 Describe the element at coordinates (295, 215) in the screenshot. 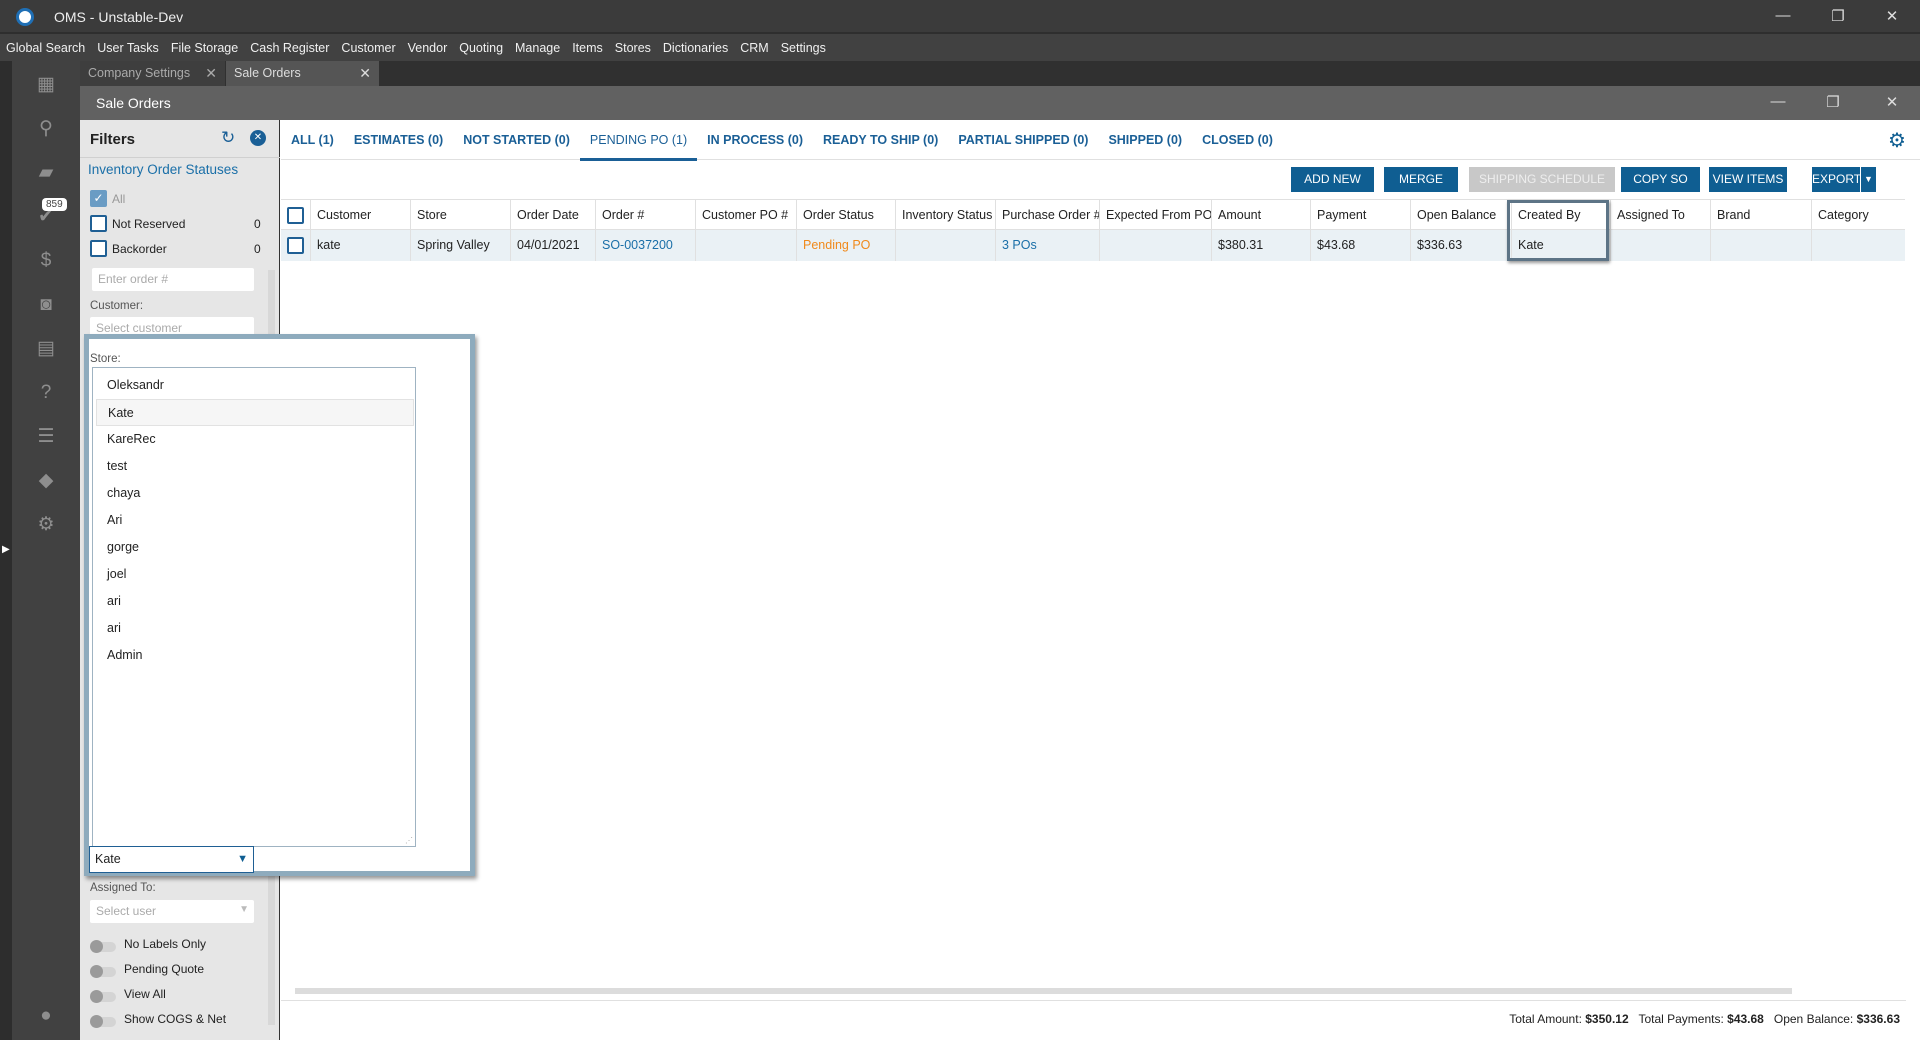

I see `select-all-checkbox` at that location.